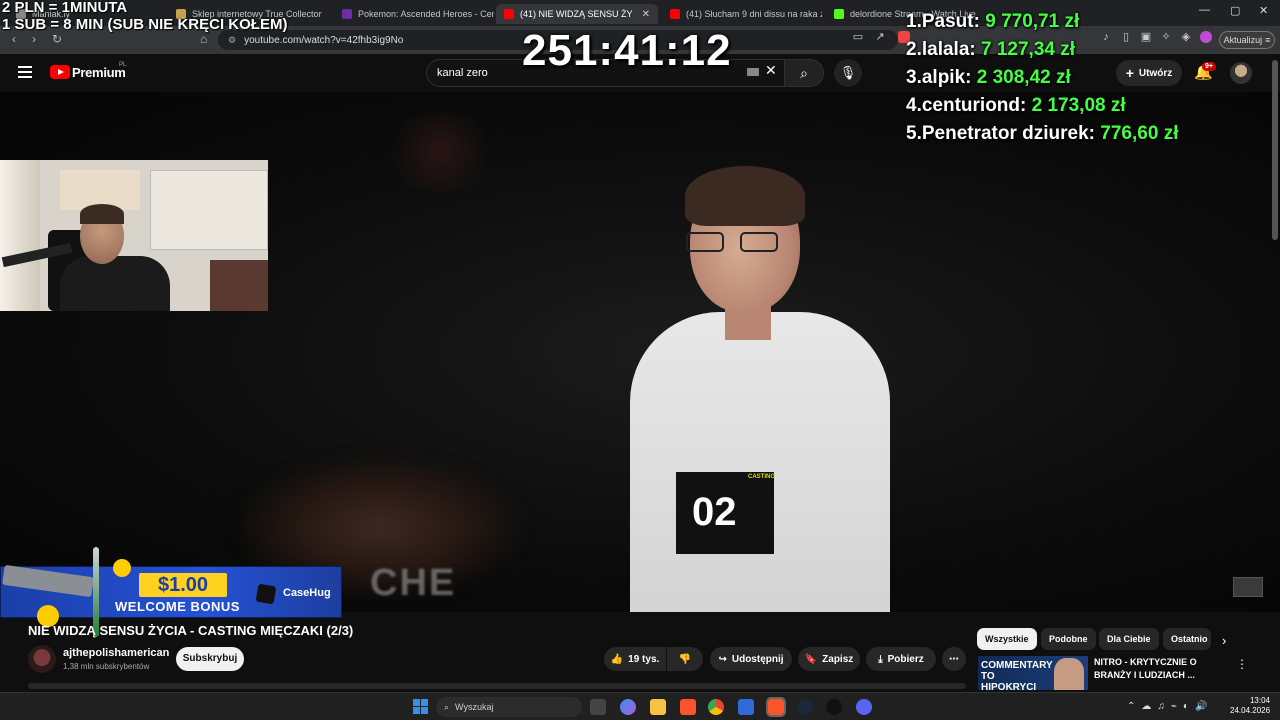  Describe the element at coordinates (880, 37) in the screenshot. I see `share-icon: ↗` at that location.